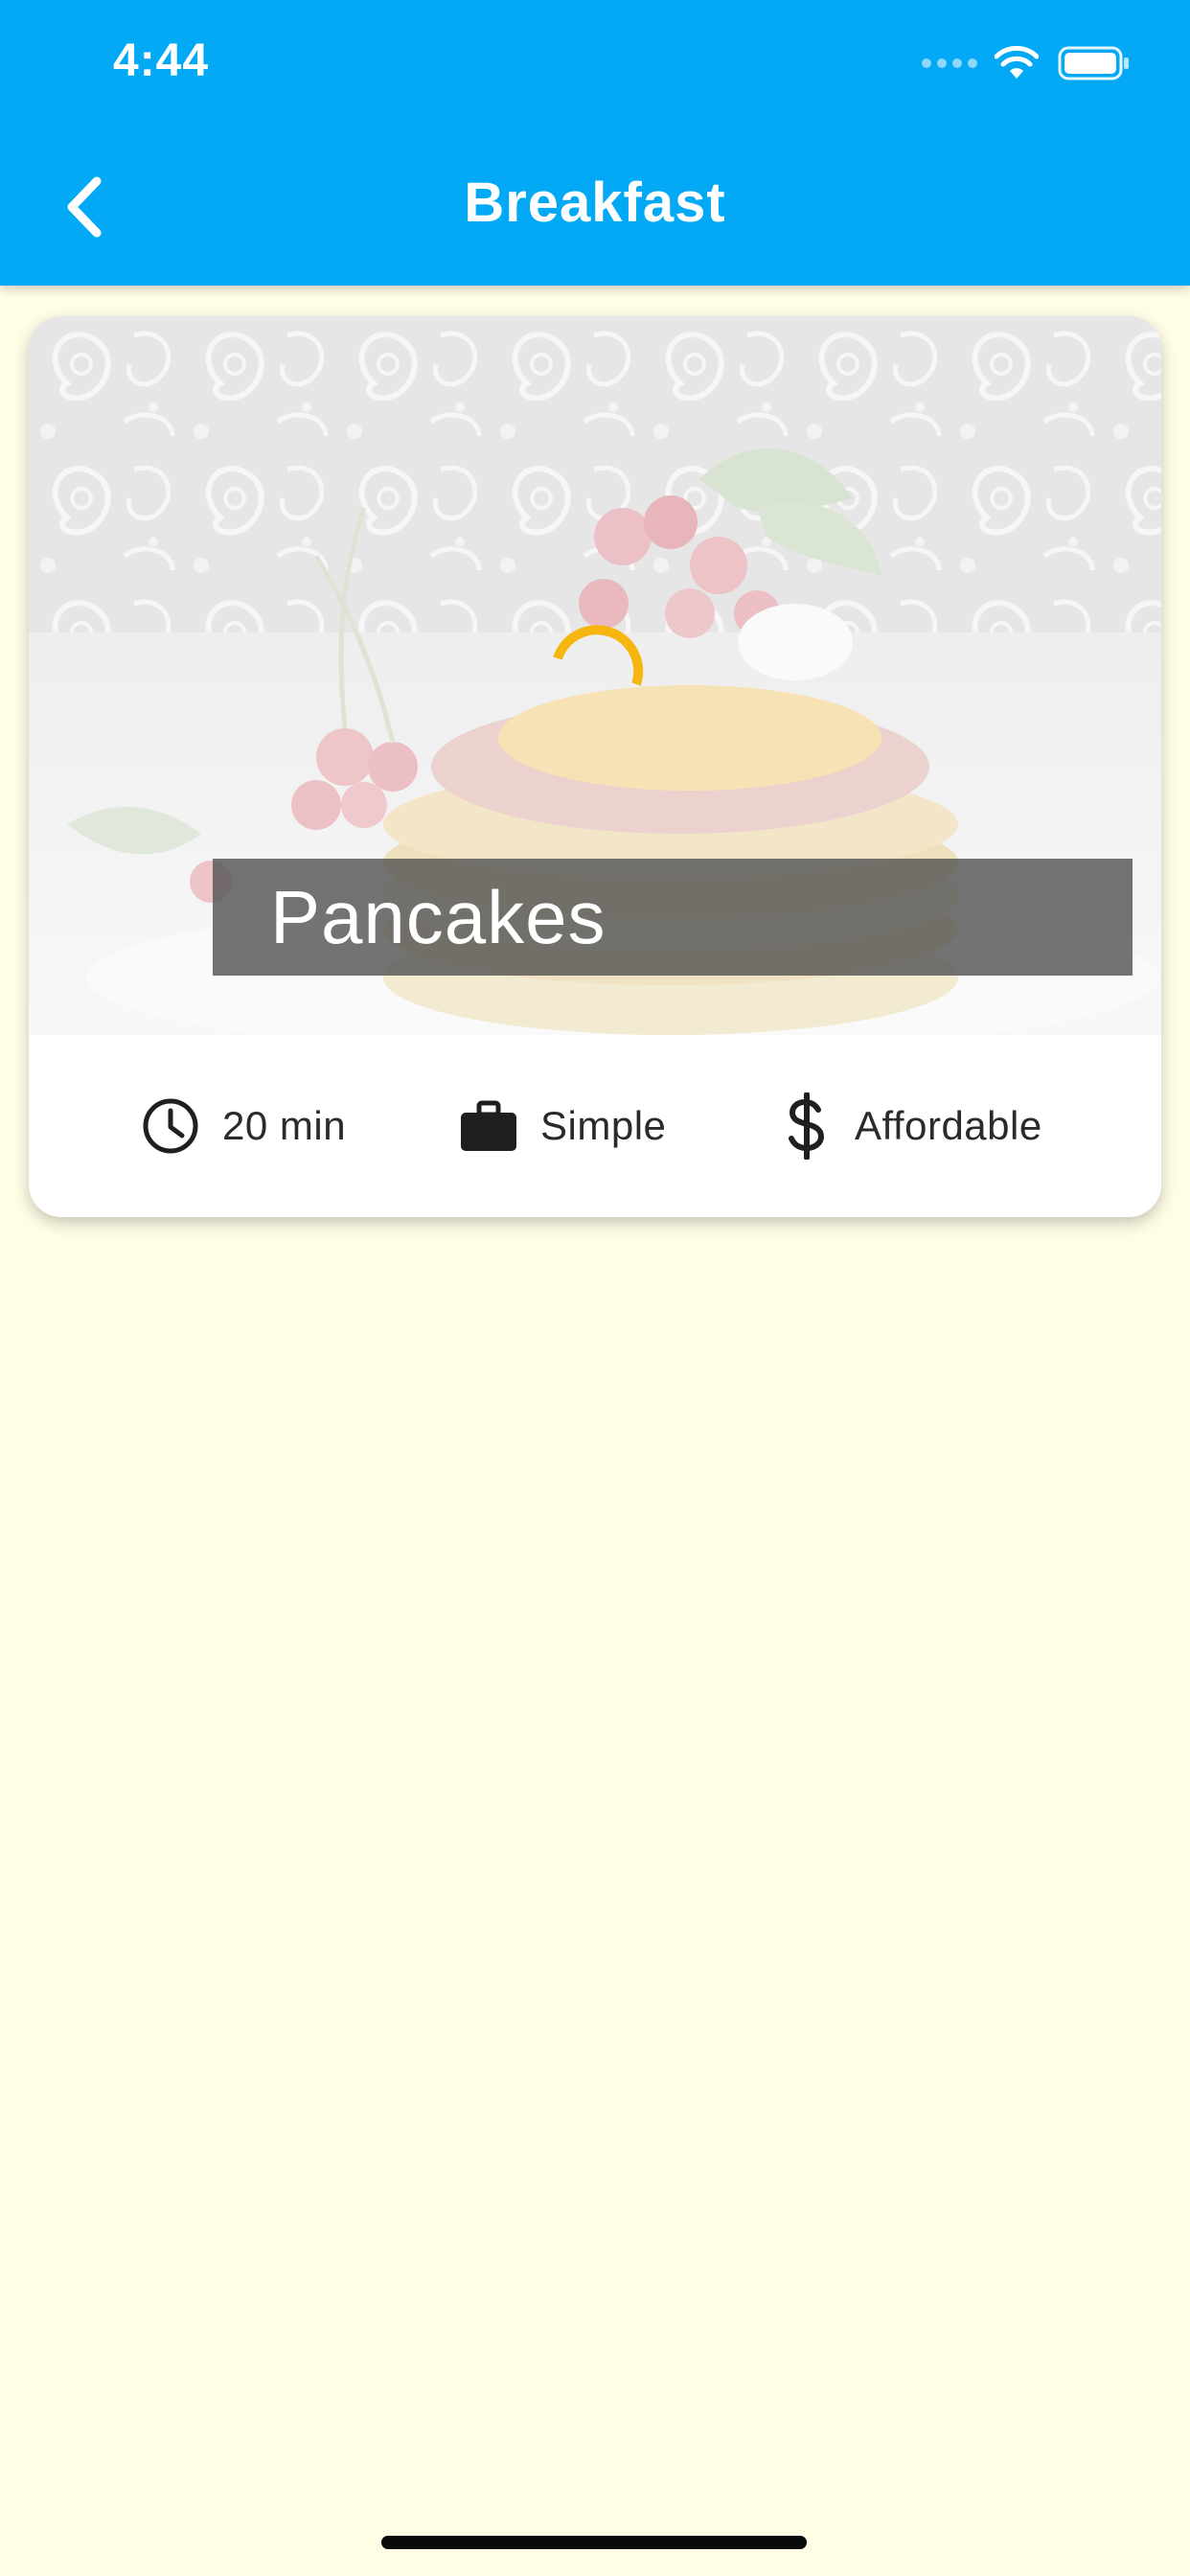  I want to click on meal-title-banner: Pancakes, so click(673, 917).